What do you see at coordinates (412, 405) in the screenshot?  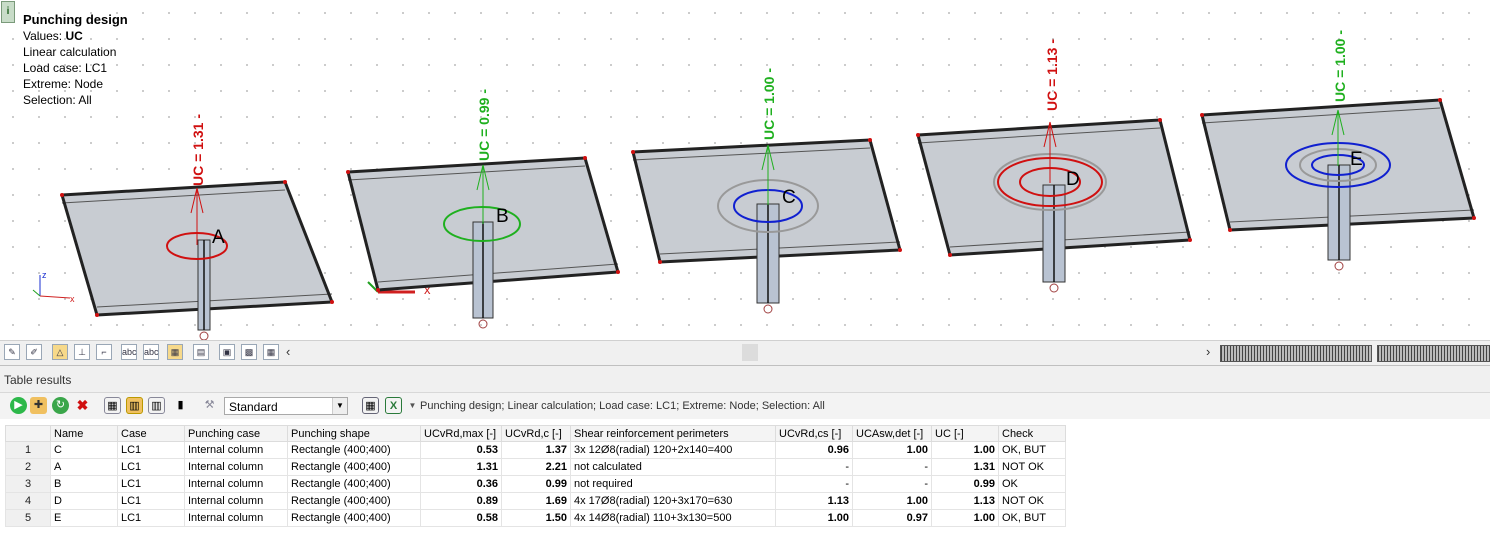 I see `excel-dropdown-icon: ▼` at bounding box center [412, 405].